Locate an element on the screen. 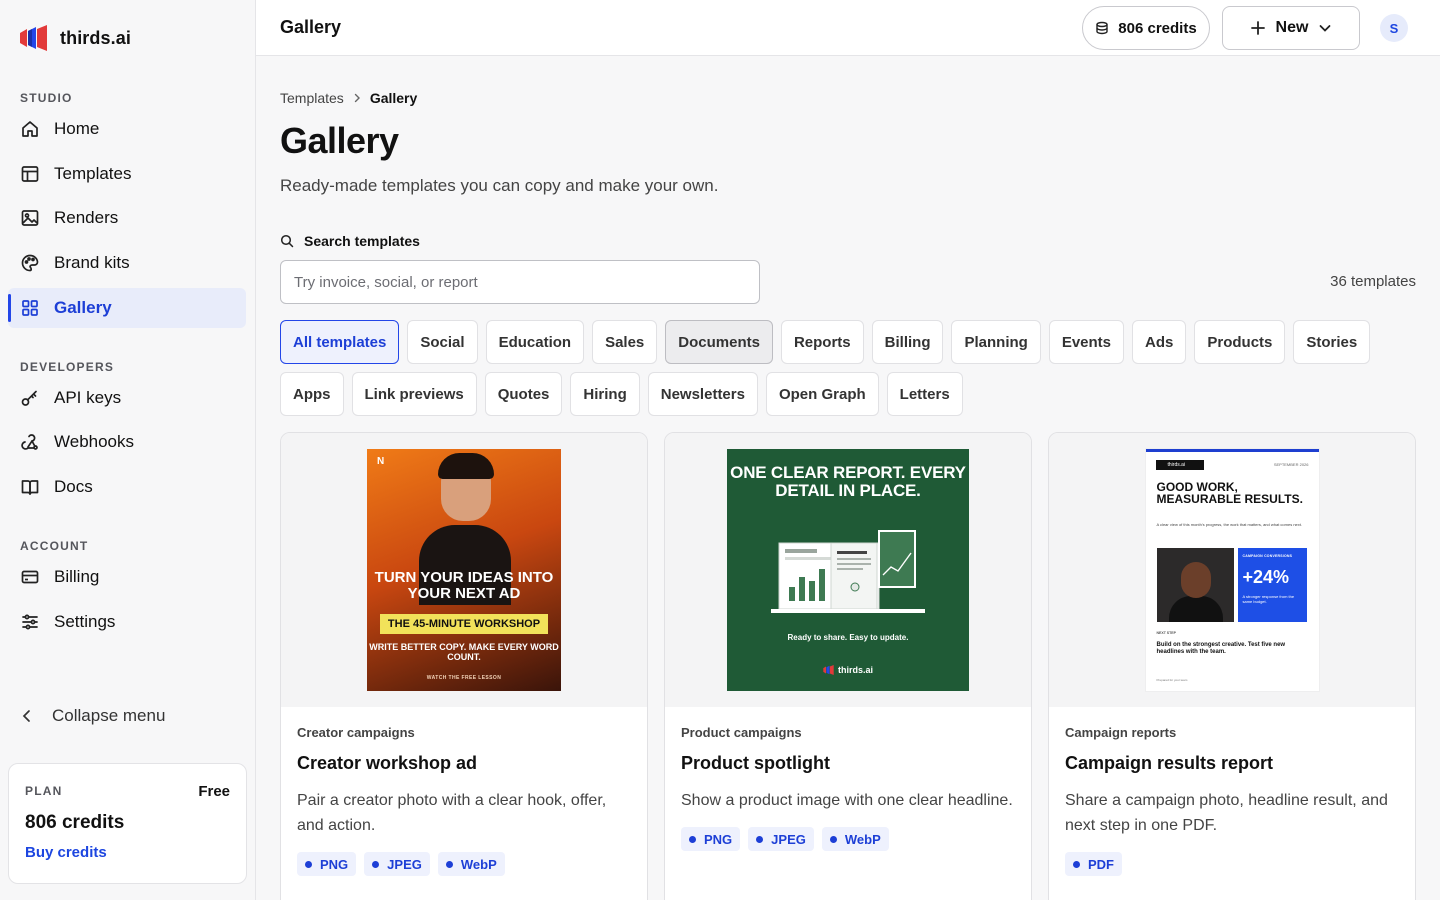  new-button: New is located at coordinates (1291, 28).